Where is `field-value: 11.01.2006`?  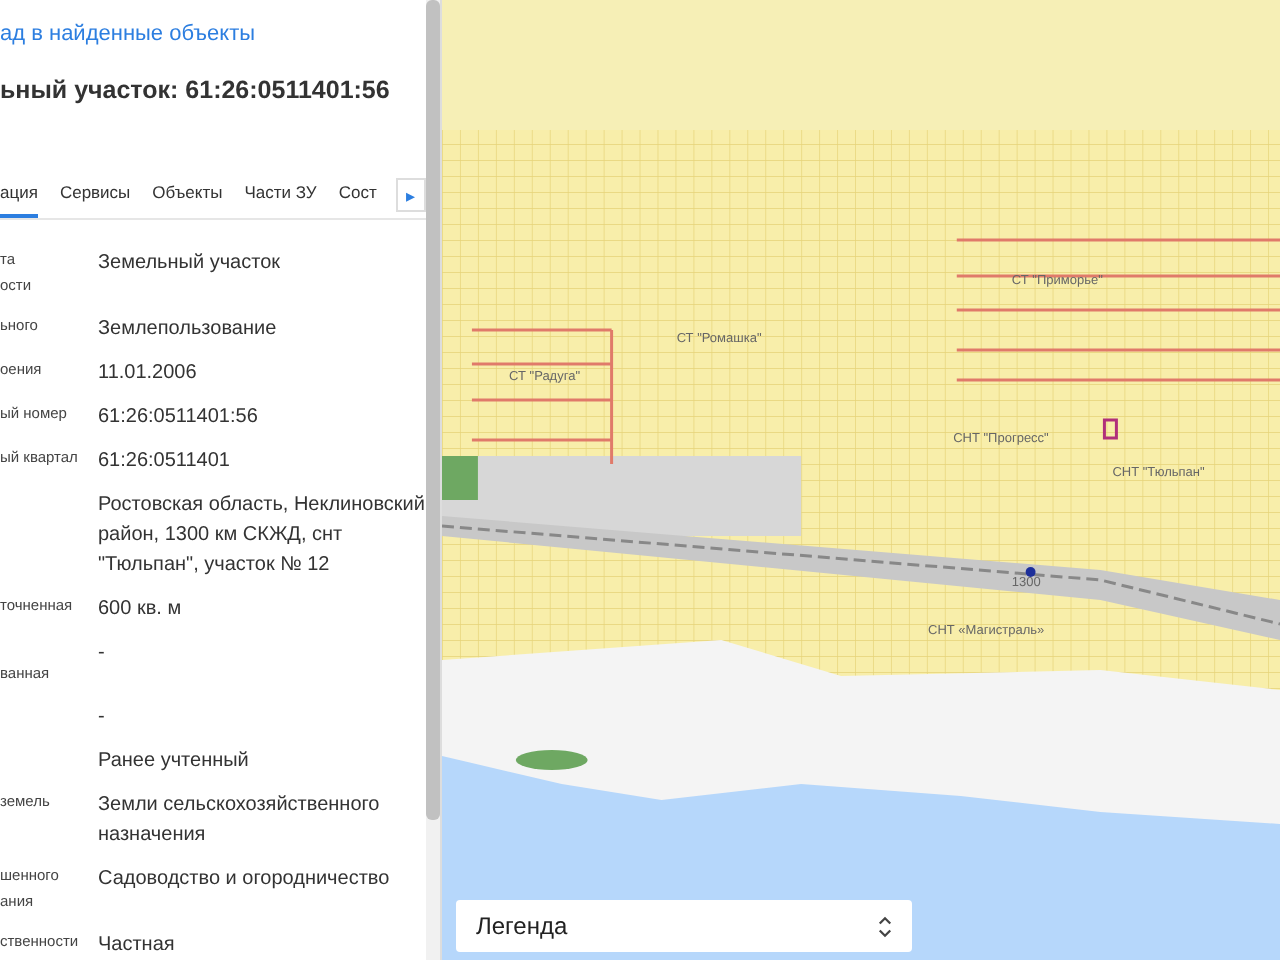
field-value: 11.01.2006 is located at coordinates (148, 373).